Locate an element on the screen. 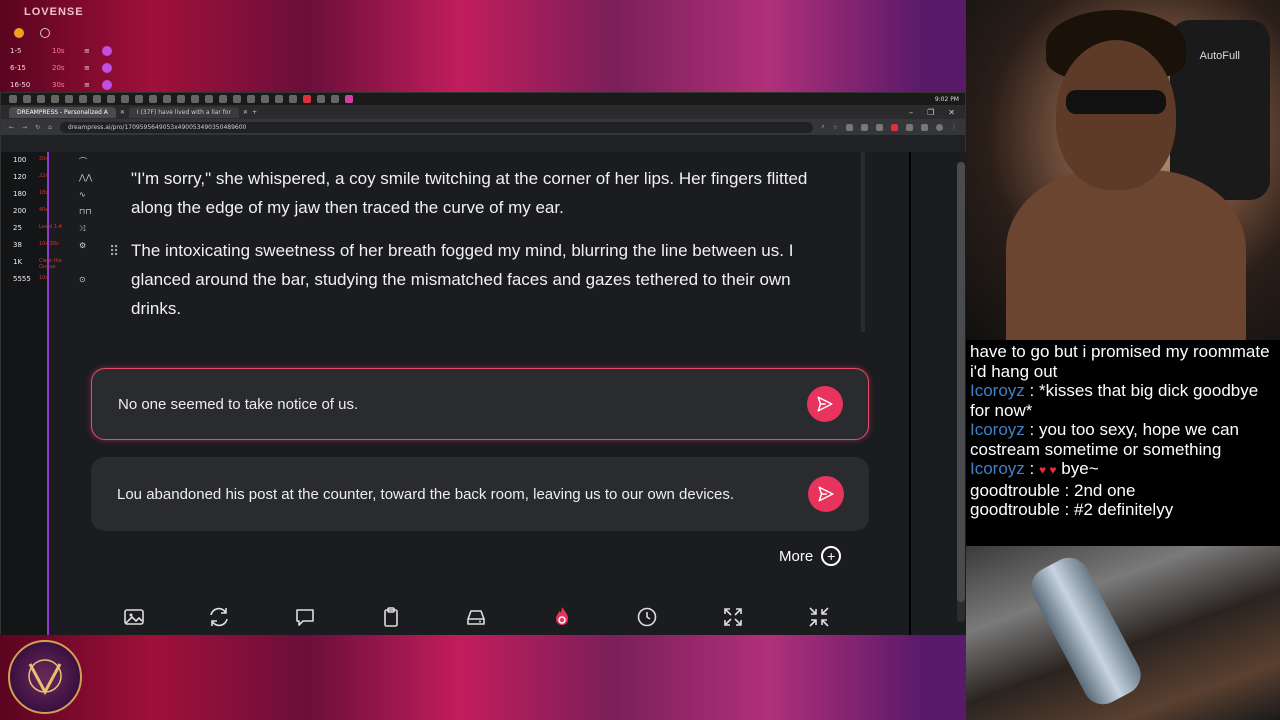  clock-icon is located at coordinates (45, 33).